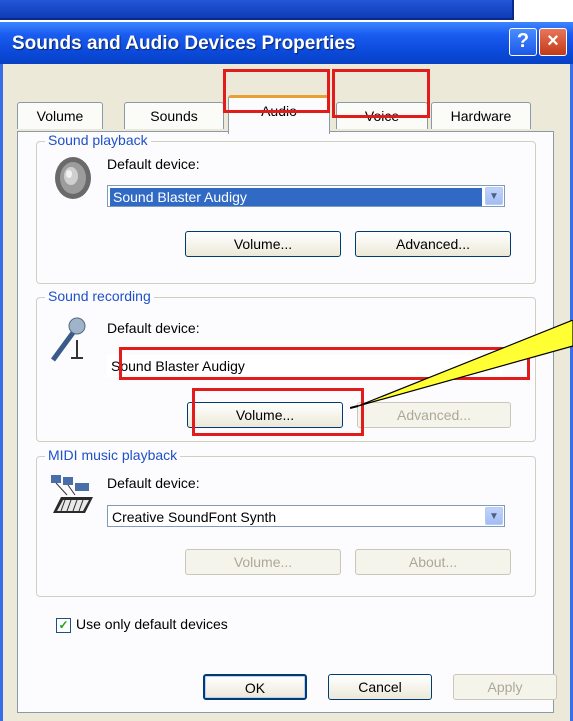  Describe the element at coordinates (68, 339) in the screenshot. I see `microphone-icon` at that location.